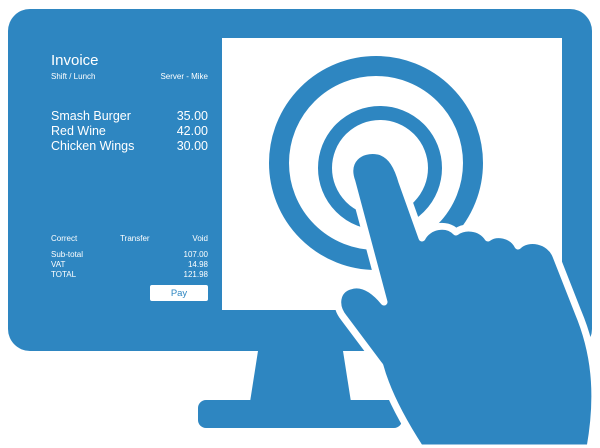 Image resolution: width=600 pixels, height=448 pixels. I want to click on server-label: Server - Mike, so click(184, 76).